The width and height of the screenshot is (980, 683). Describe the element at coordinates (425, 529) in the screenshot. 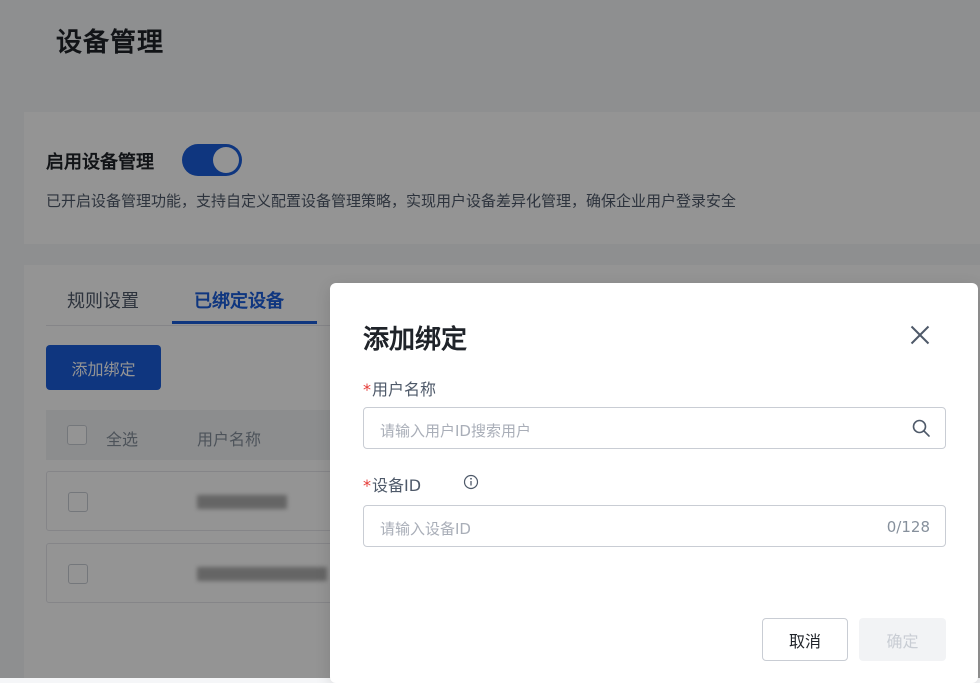

I see `device-id-placeholder: 请输入设备ID` at that location.